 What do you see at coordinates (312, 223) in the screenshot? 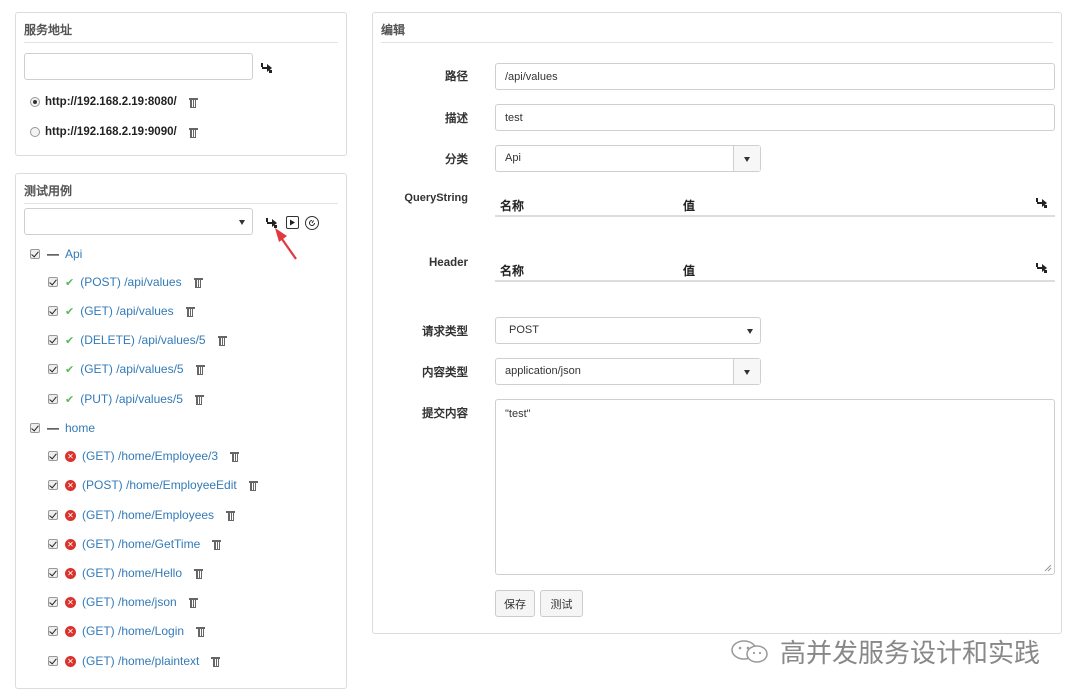
I see `timer-icon` at bounding box center [312, 223].